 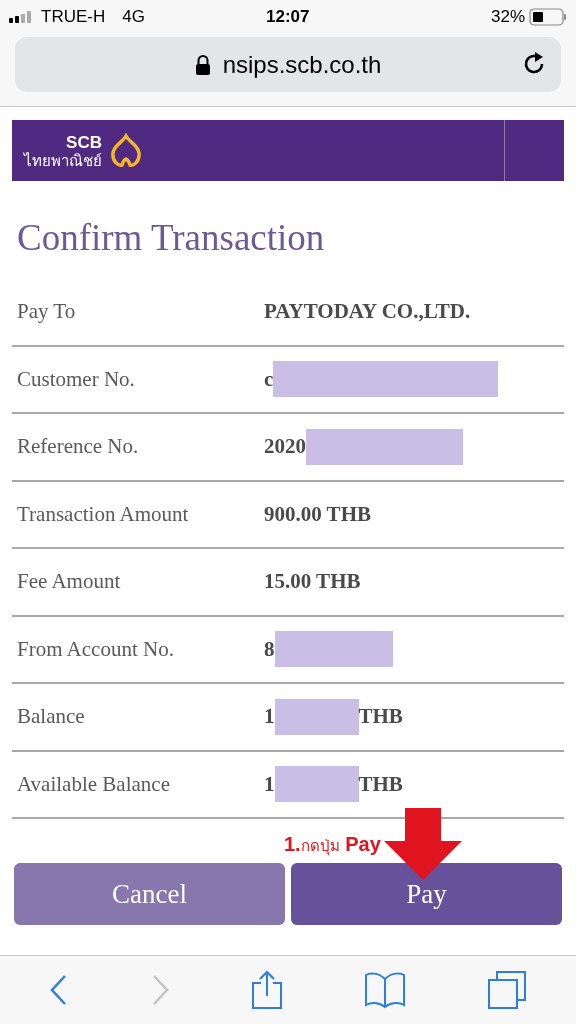 I want to click on field-value: 15.00 THB, so click(x=312, y=581).